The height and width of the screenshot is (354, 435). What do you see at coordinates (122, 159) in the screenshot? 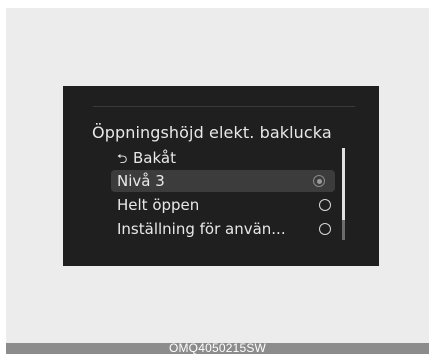
I see `back-arrow-icon: ⮌` at bounding box center [122, 159].